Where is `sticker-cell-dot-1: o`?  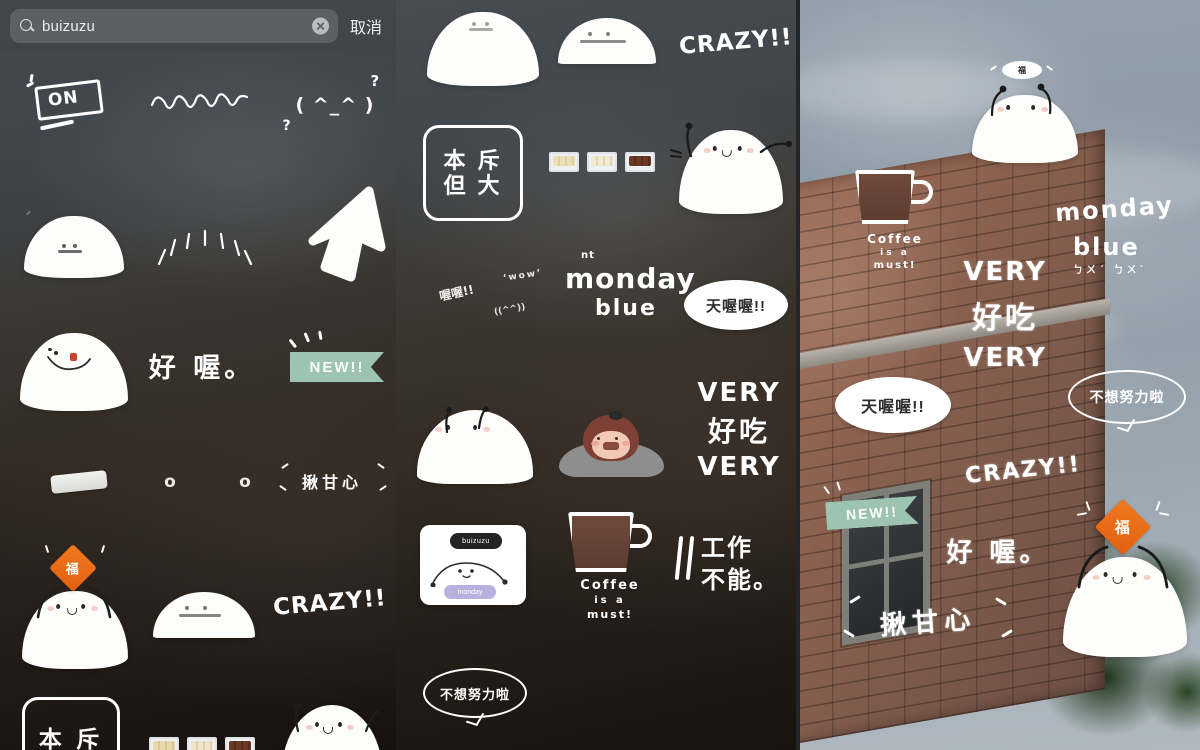
sticker-cell-dot-1: o is located at coordinates (170, 482).